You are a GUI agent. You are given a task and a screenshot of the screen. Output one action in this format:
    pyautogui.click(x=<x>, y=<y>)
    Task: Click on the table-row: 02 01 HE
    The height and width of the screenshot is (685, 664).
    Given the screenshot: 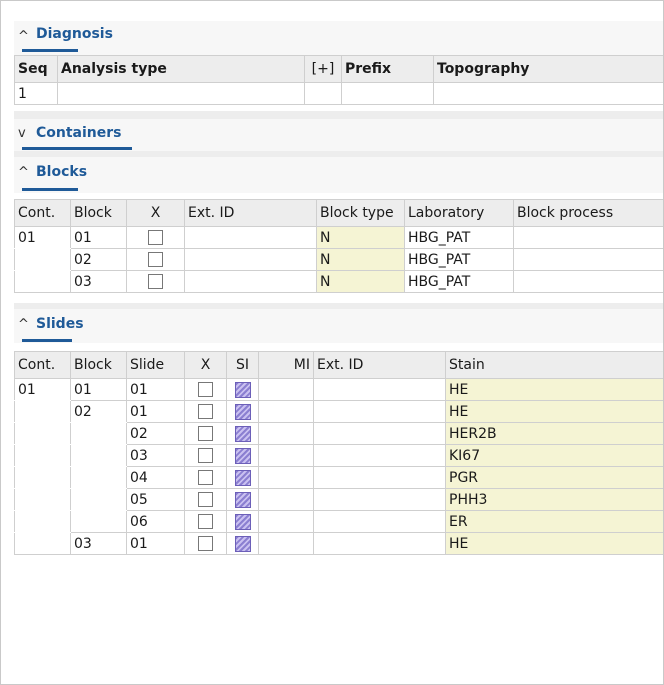 What is the action you would take?
    pyautogui.click(x=338, y=411)
    